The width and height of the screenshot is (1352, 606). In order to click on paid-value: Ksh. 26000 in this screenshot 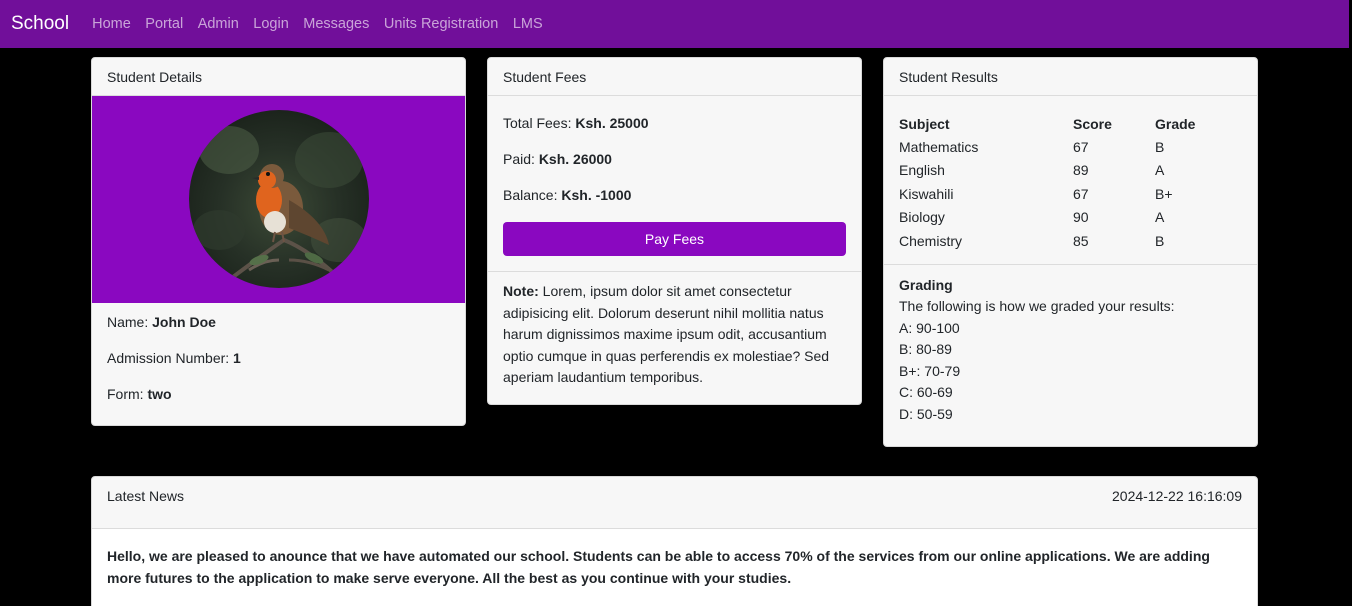, I will do `click(575, 159)`.